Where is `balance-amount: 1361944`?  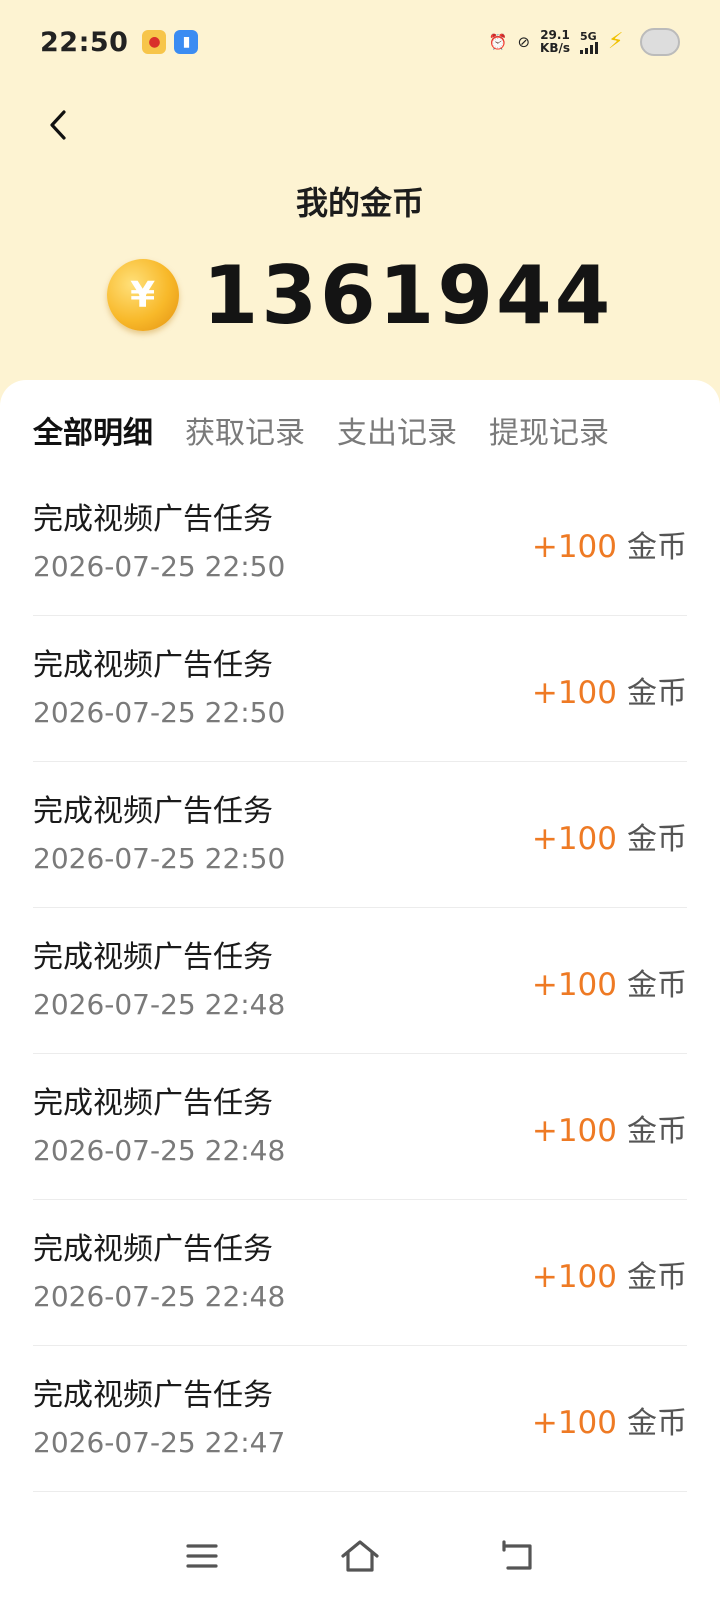 balance-amount: 1361944 is located at coordinates (408, 295).